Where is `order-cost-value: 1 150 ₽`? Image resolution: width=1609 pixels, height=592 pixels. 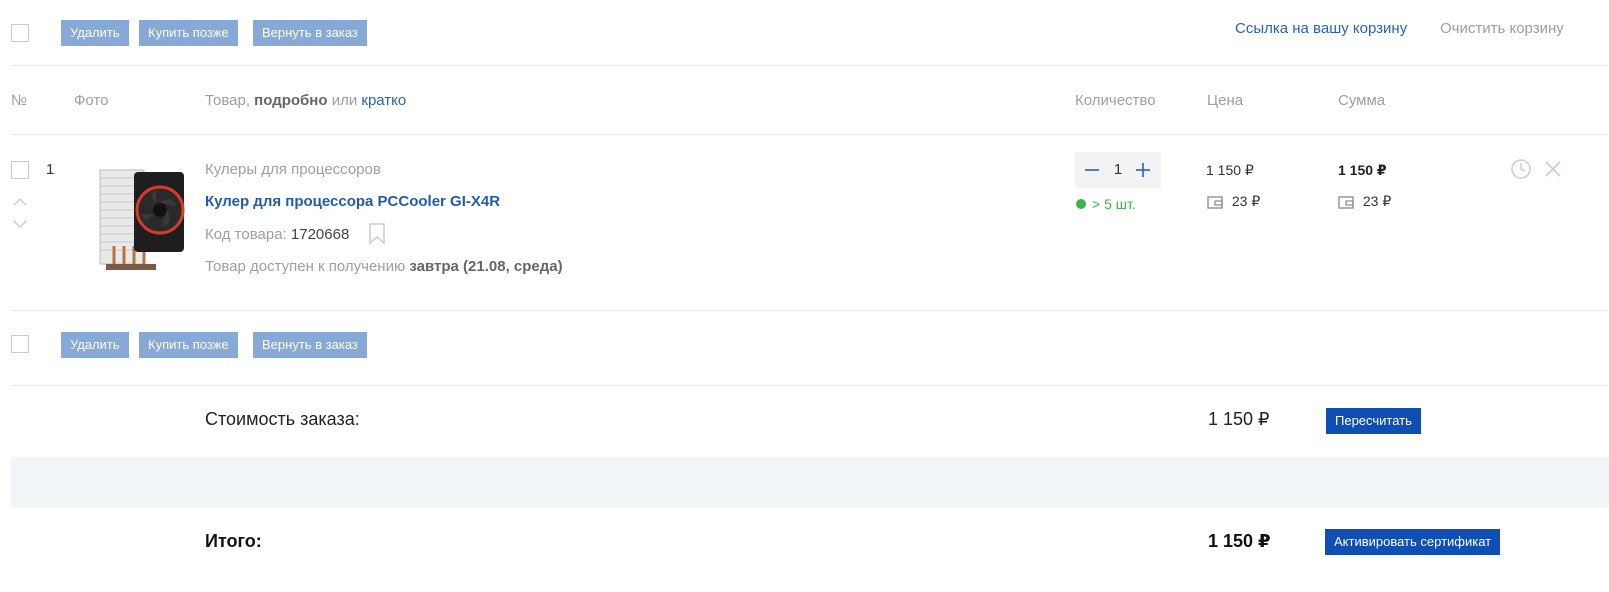
order-cost-value: 1 150 ₽ is located at coordinates (1239, 419).